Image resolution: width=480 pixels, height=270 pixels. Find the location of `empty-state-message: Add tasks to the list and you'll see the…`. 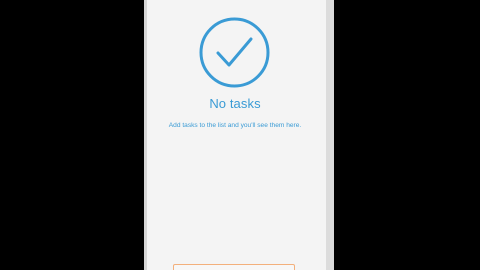

empty-state-message: Add tasks to the list and you'll see the… is located at coordinates (235, 125).